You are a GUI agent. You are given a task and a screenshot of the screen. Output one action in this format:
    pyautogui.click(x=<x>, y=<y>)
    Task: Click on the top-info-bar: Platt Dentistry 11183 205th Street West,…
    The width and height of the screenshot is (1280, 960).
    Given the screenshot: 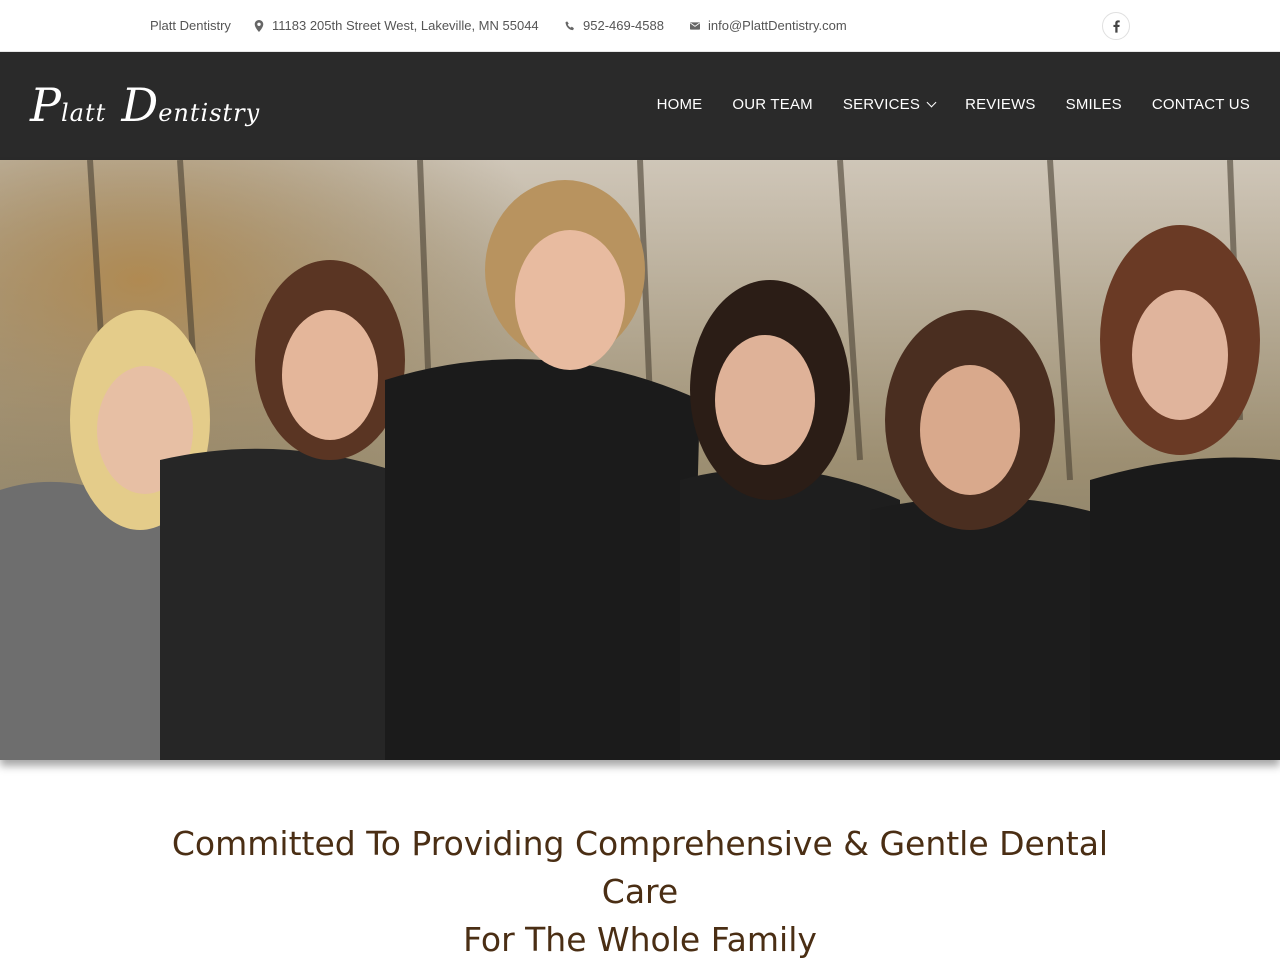 What is the action you would take?
    pyautogui.click(x=640, y=26)
    